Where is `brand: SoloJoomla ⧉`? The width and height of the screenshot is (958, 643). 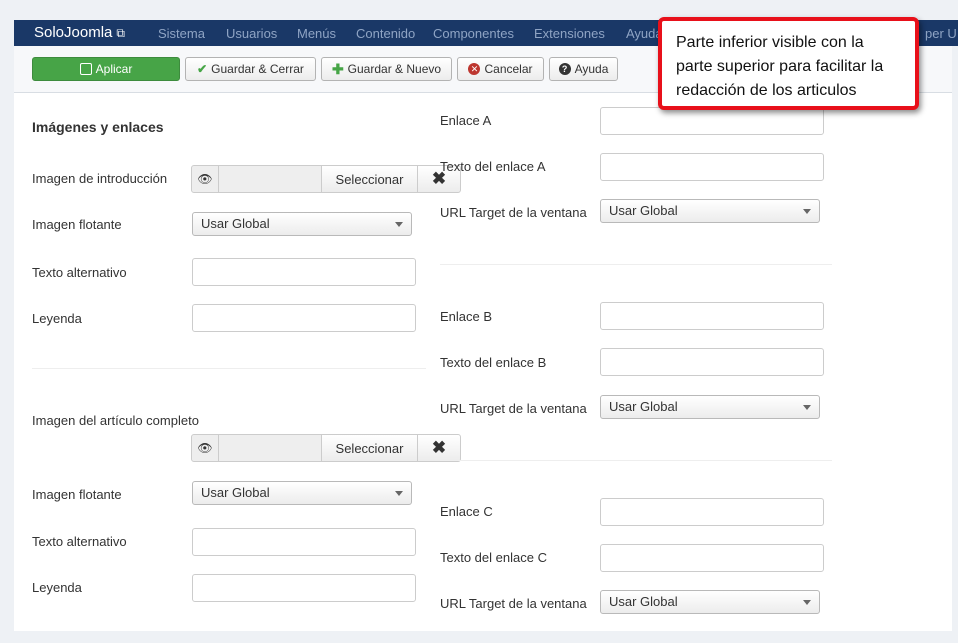
brand: SoloJoomla ⧉ is located at coordinates (79, 32).